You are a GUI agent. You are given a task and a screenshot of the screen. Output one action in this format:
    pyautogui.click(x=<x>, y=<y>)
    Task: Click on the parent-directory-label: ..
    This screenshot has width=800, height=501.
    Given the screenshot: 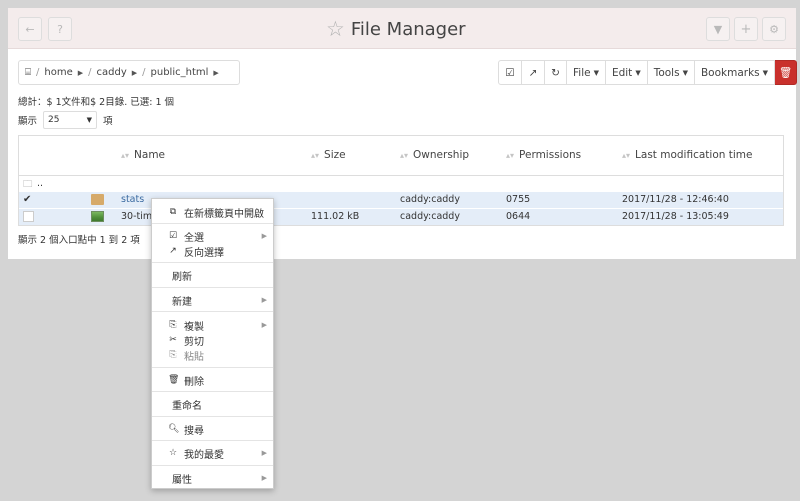 What is the action you would take?
    pyautogui.click(x=40, y=183)
    